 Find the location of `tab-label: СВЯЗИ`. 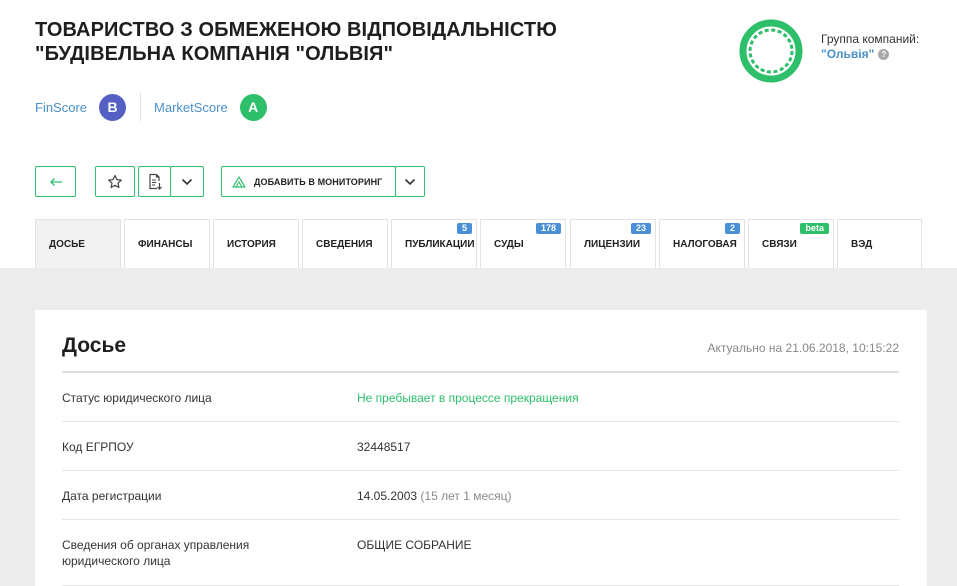

tab-label: СВЯЗИ is located at coordinates (779, 244).